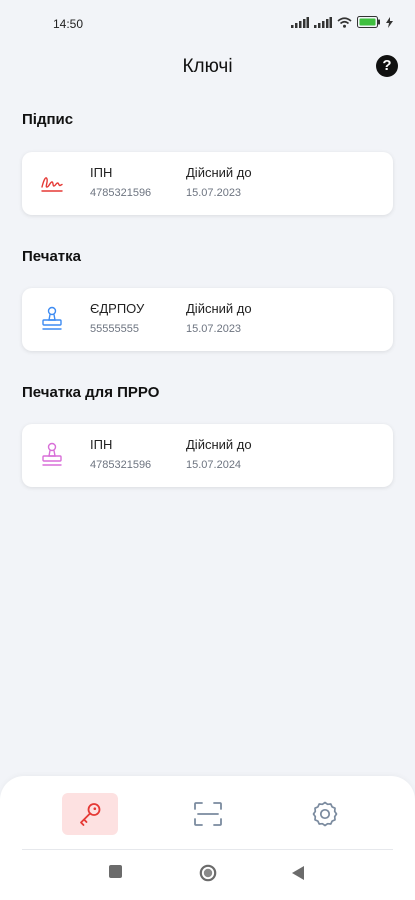 The width and height of the screenshot is (415, 900). Describe the element at coordinates (368, 22) in the screenshot. I see `battery-icon` at that location.